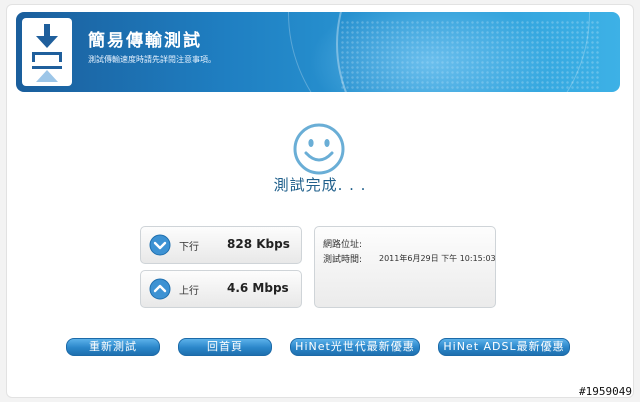 The image size is (640, 402). I want to click on smiley-icon, so click(319, 149).